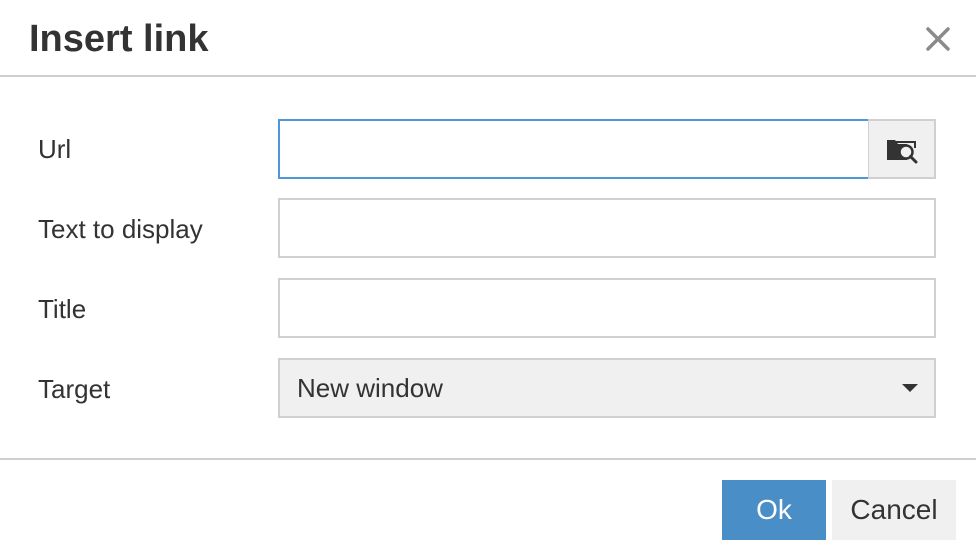 Image resolution: width=976 pixels, height=558 pixels. I want to click on target-selected-value: New window, so click(370, 388).